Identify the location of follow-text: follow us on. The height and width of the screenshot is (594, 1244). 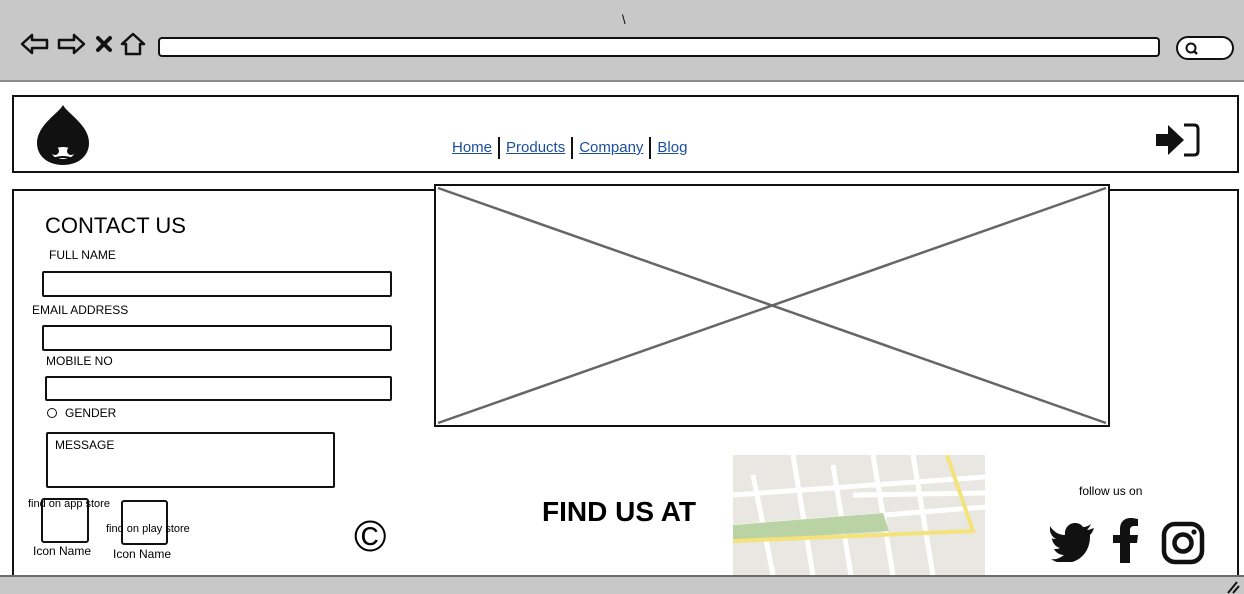
(1111, 491).